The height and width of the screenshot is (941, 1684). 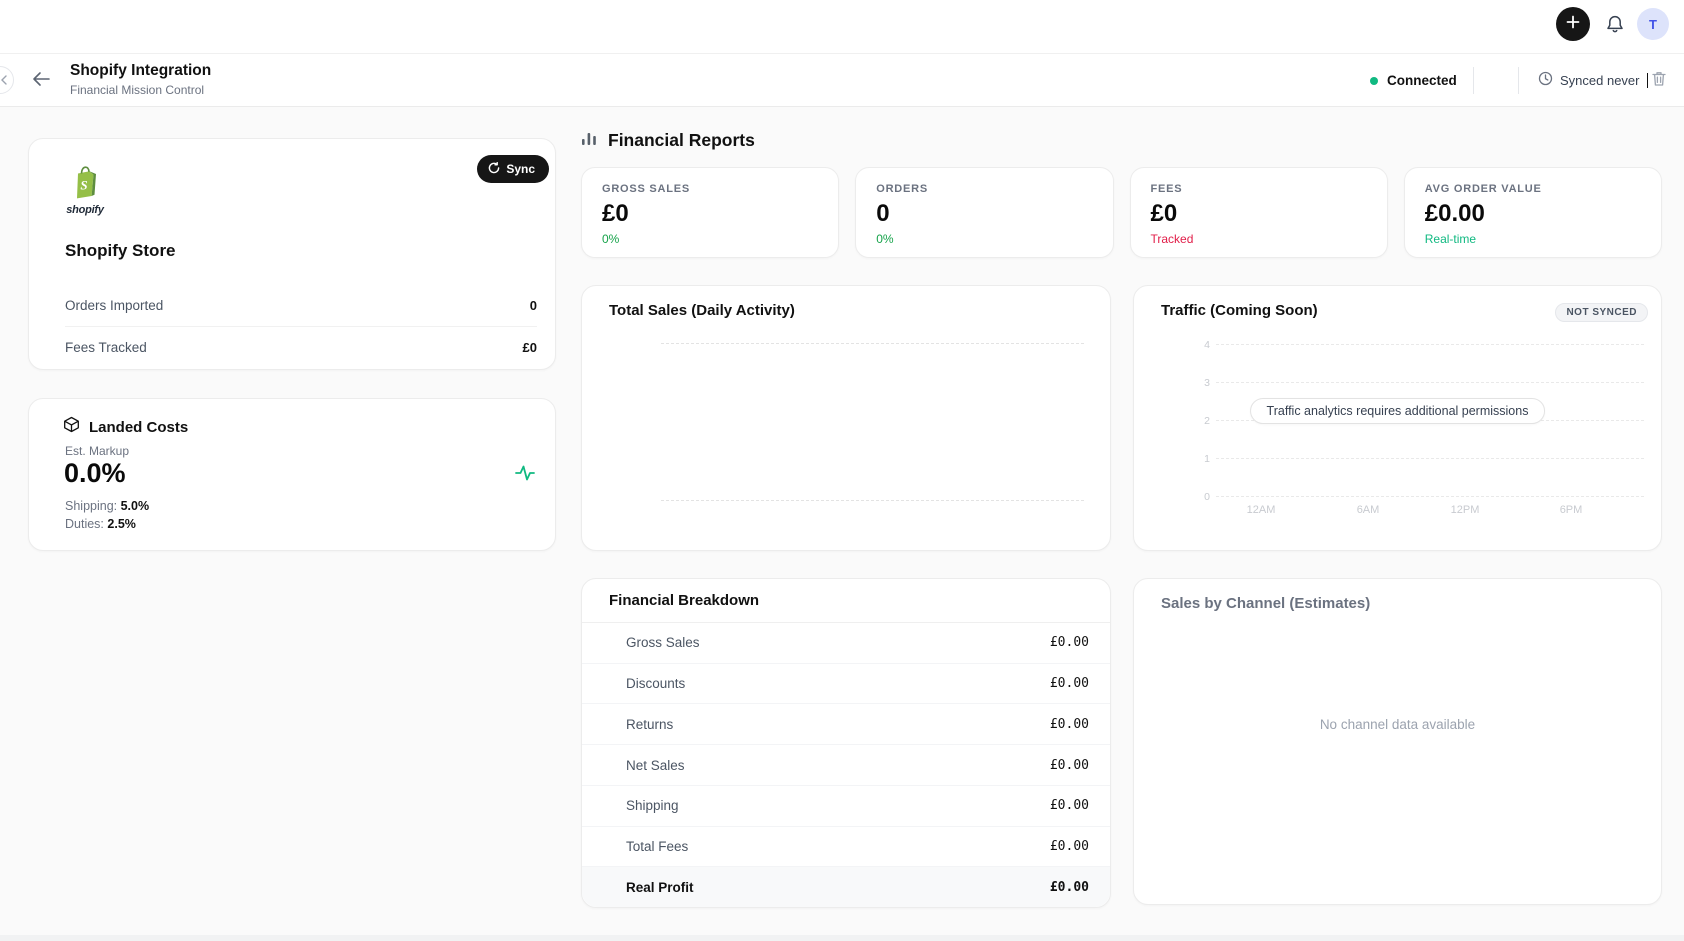 What do you see at coordinates (71, 427) in the screenshot?
I see `package-icon` at bounding box center [71, 427].